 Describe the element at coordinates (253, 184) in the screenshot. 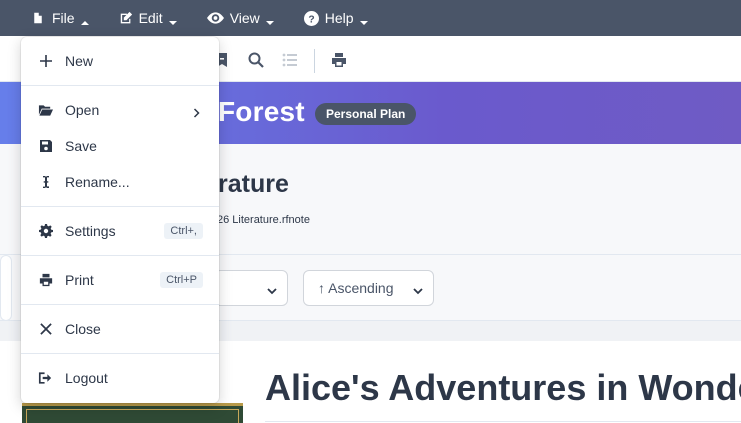

I see `document-title: rature` at that location.